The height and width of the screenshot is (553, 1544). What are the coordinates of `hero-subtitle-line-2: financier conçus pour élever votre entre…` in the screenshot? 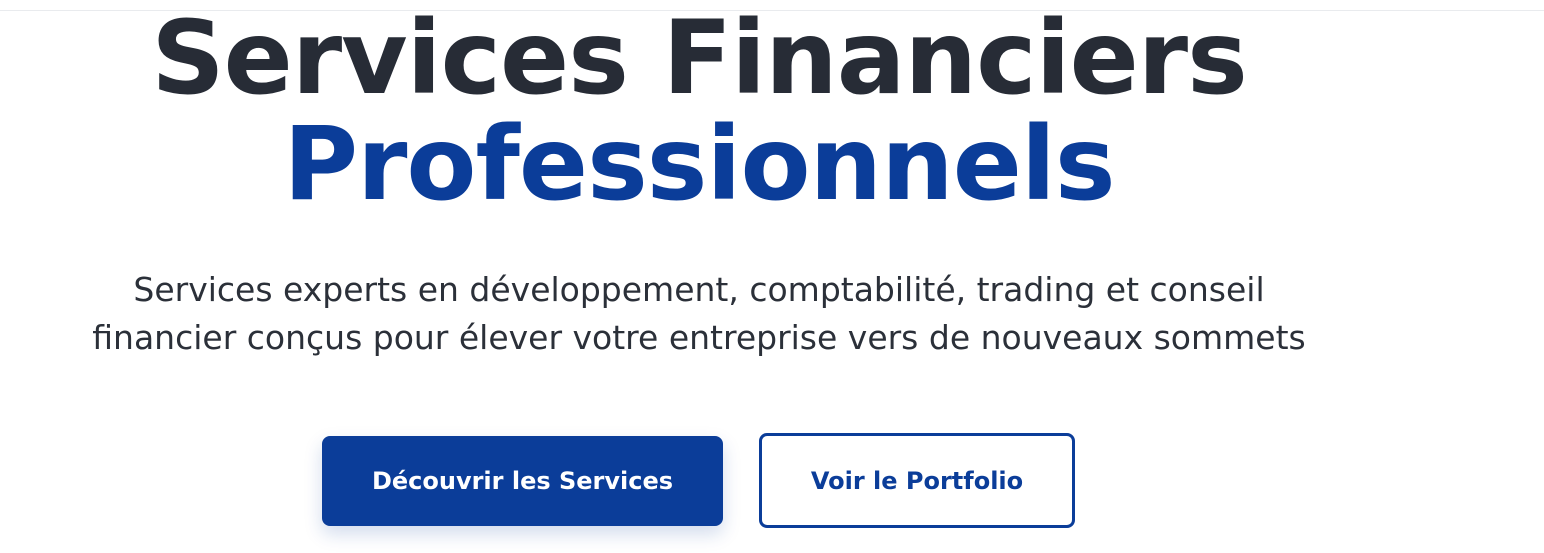 It's located at (699, 337).